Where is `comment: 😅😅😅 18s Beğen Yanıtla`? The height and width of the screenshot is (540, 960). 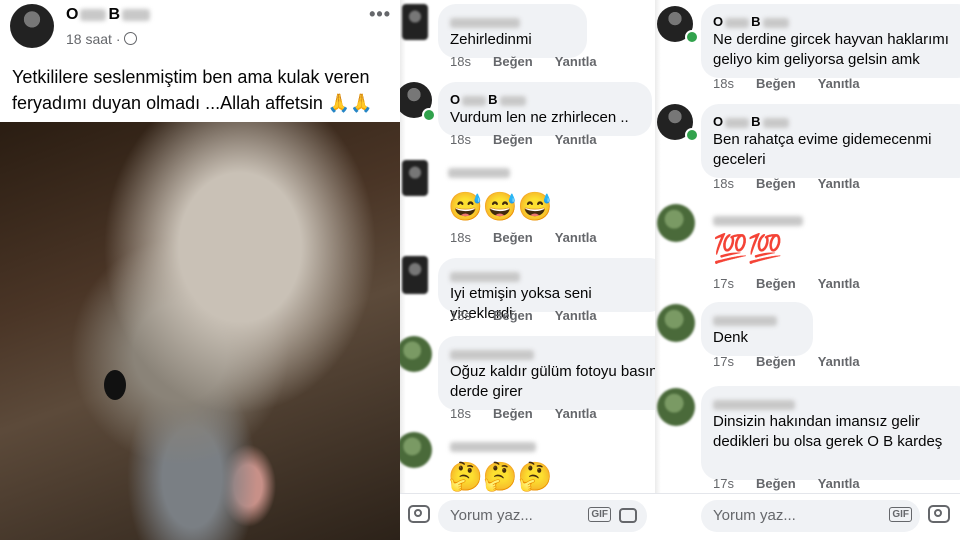
comment: 😅😅😅 18s Beğen Yanıtla is located at coordinates (527, 201).